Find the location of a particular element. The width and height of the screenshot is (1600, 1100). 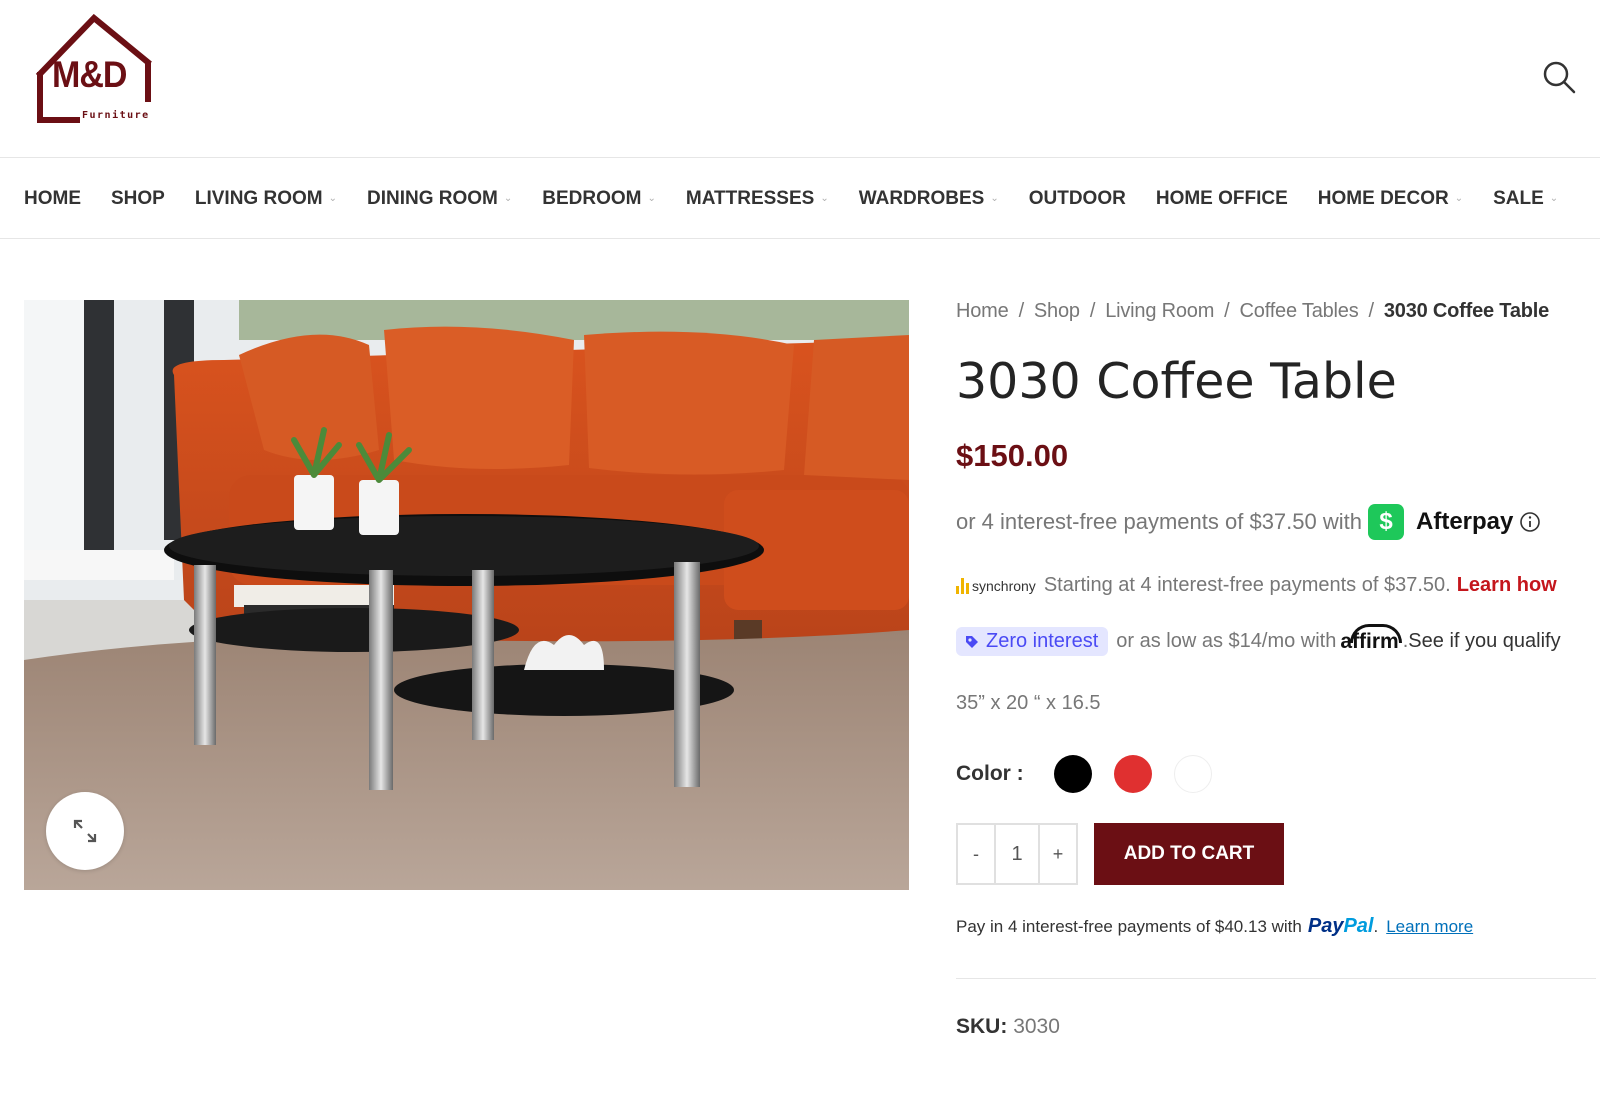

synchrony-learn-how-link: Learn how is located at coordinates (1507, 585).